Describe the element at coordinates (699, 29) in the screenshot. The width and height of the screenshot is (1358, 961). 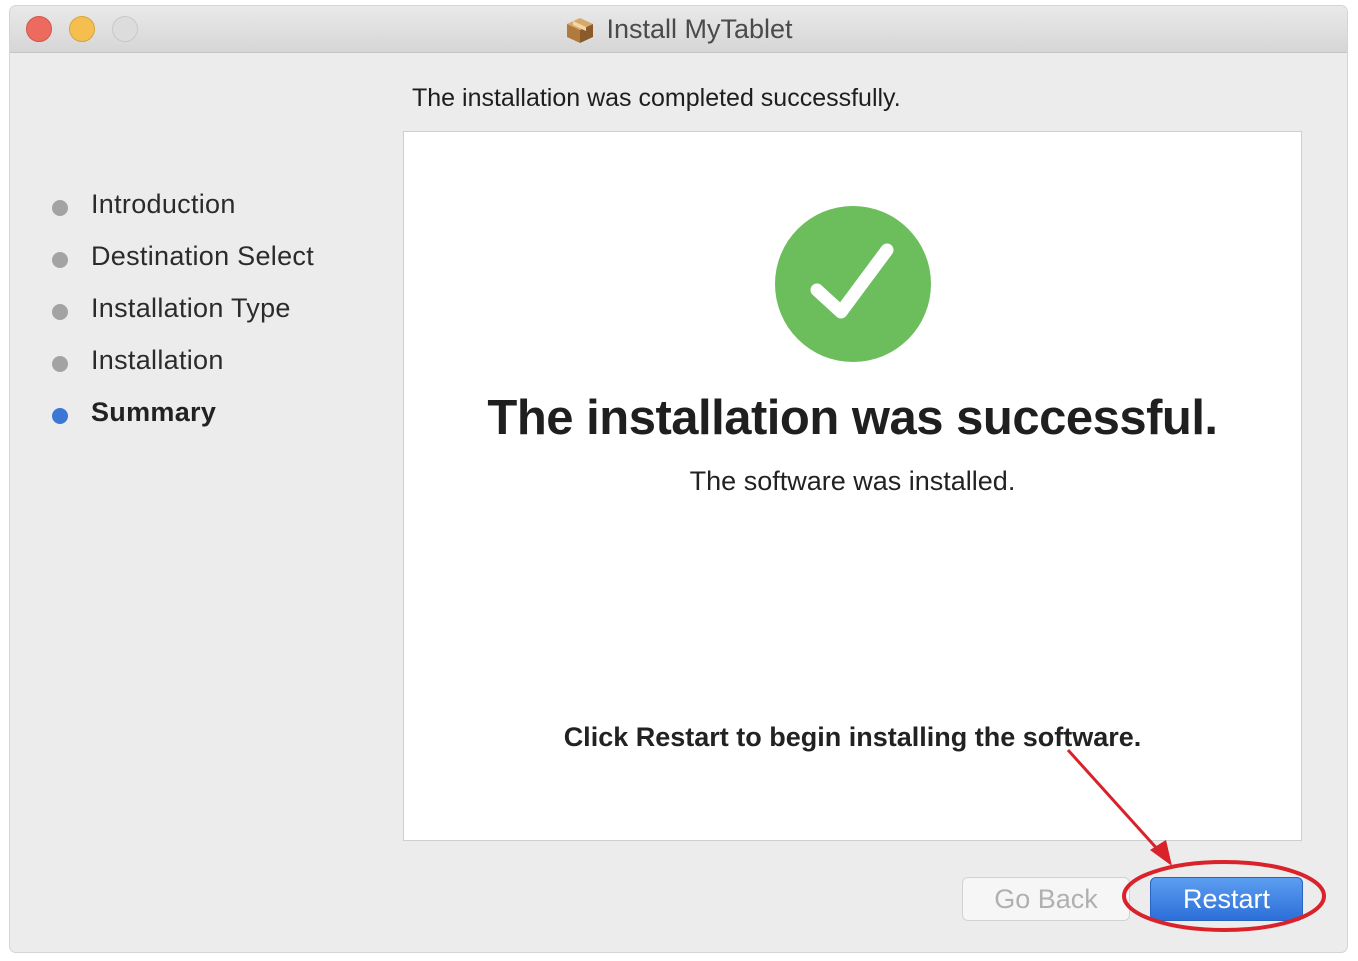
I see `window-title: Install MyTablet` at that location.